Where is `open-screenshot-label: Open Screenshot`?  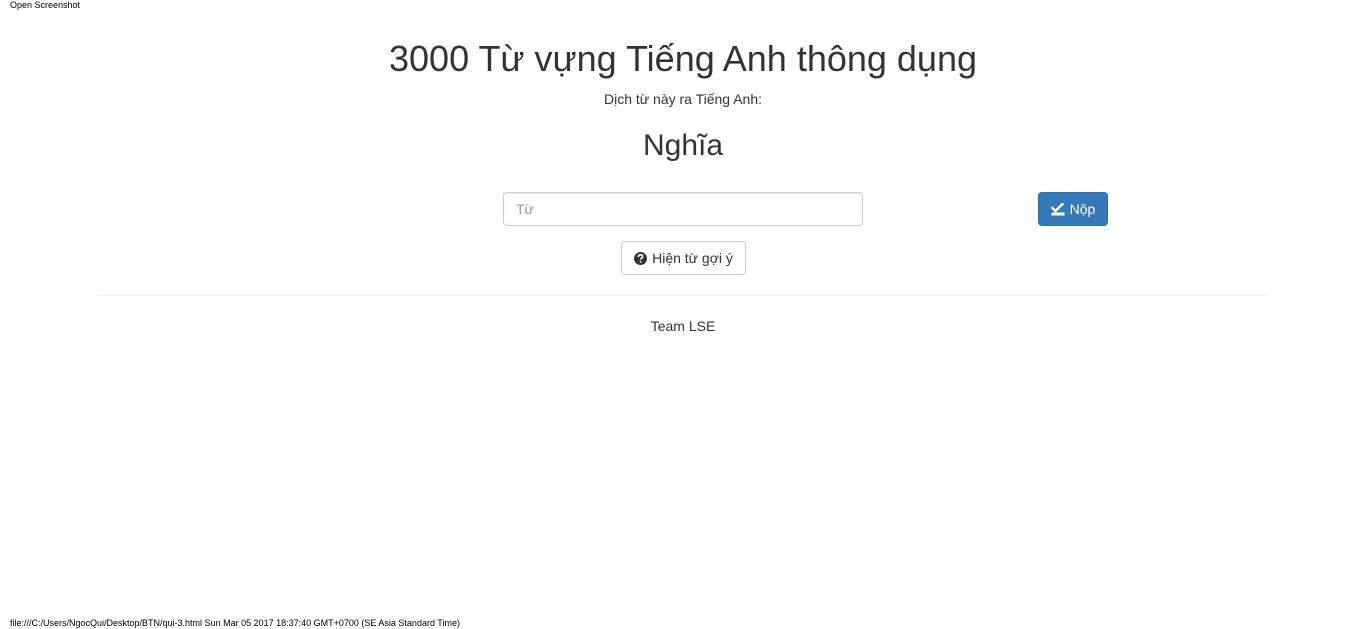
open-screenshot-label: Open Screenshot is located at coordinates (45, 5).